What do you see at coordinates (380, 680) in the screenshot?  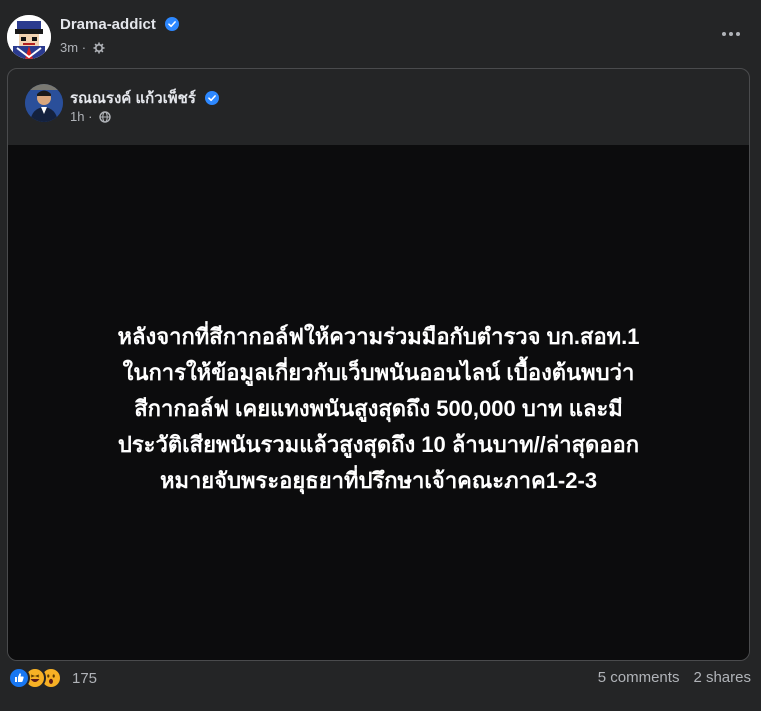 I see `post-footer: 175 5 comments 2 shares` at bounding box center [380, 680].